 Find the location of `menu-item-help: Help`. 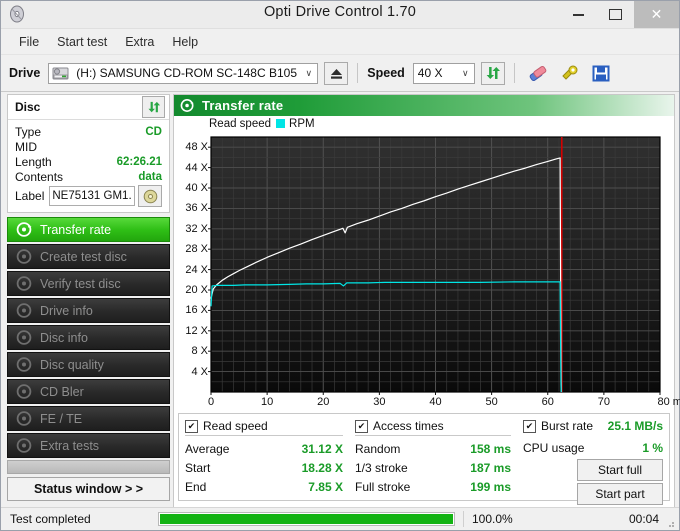

menu-item-help: Help is located at coordinates (185, 42).